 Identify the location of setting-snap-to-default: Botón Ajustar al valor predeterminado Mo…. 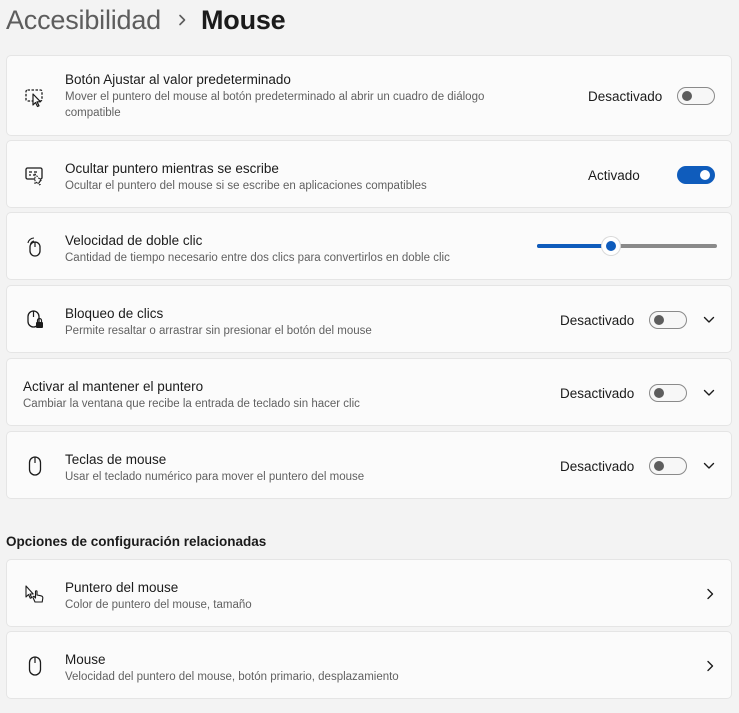
(369, 95).